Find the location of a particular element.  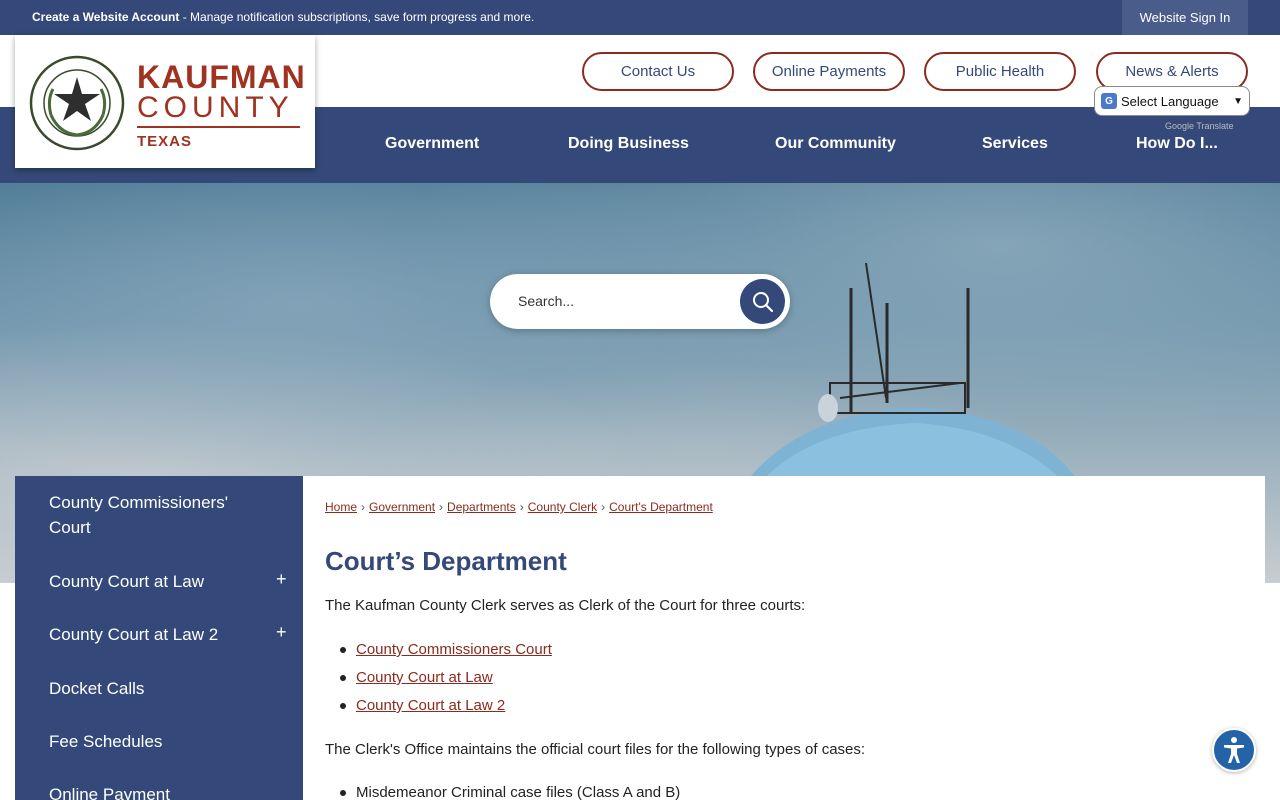

chevron-down-icon: ▼ is located at coordinates (1238, 101).